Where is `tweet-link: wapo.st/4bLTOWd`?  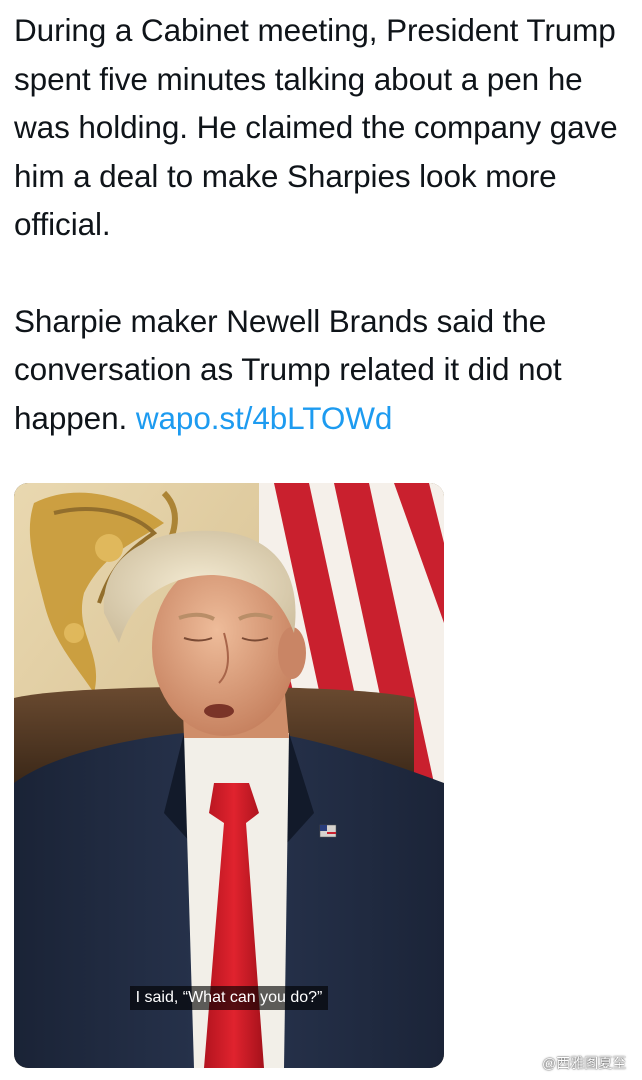
tweet-link: wapo.st/4bLTOWd is located at coordinates (264, 418).